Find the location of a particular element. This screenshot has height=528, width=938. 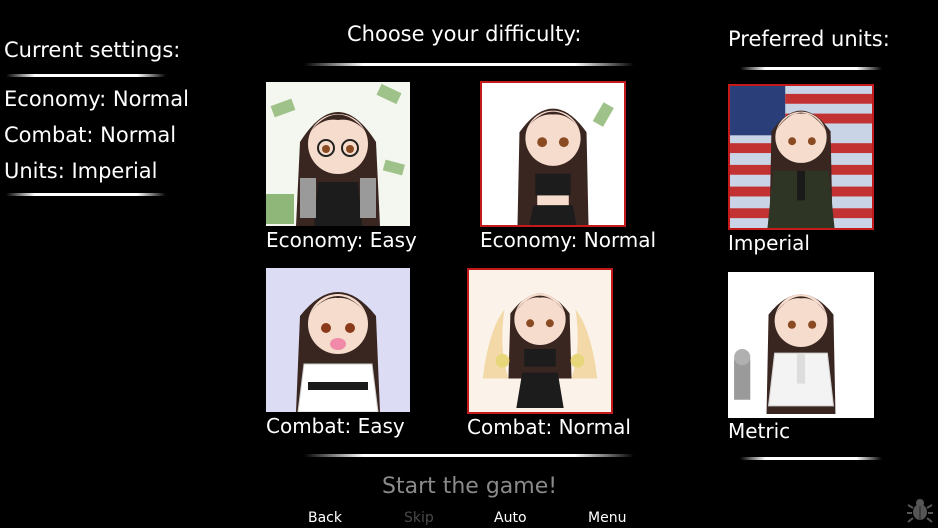

imperial-portrait is located at coordinates (801, 157).